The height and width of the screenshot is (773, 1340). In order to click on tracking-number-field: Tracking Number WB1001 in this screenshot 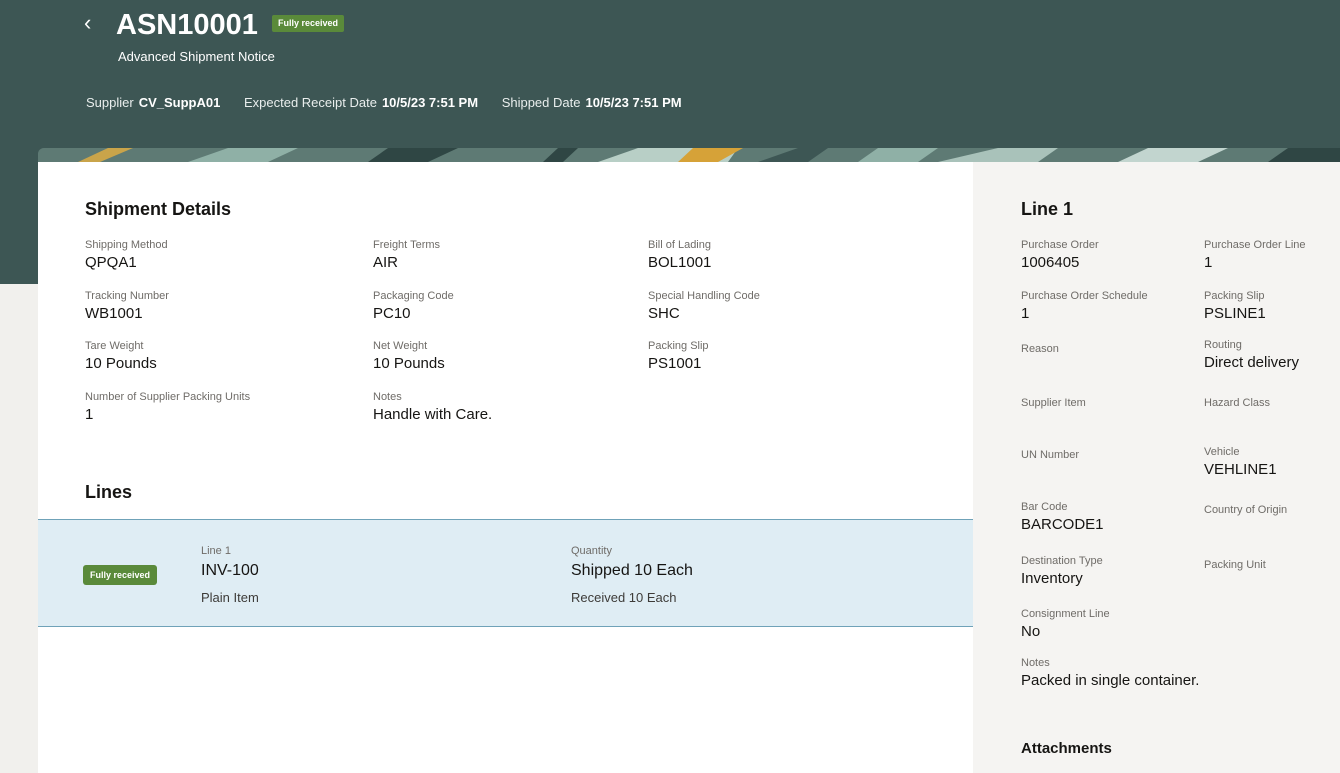, I will do `click(127, 306)`.